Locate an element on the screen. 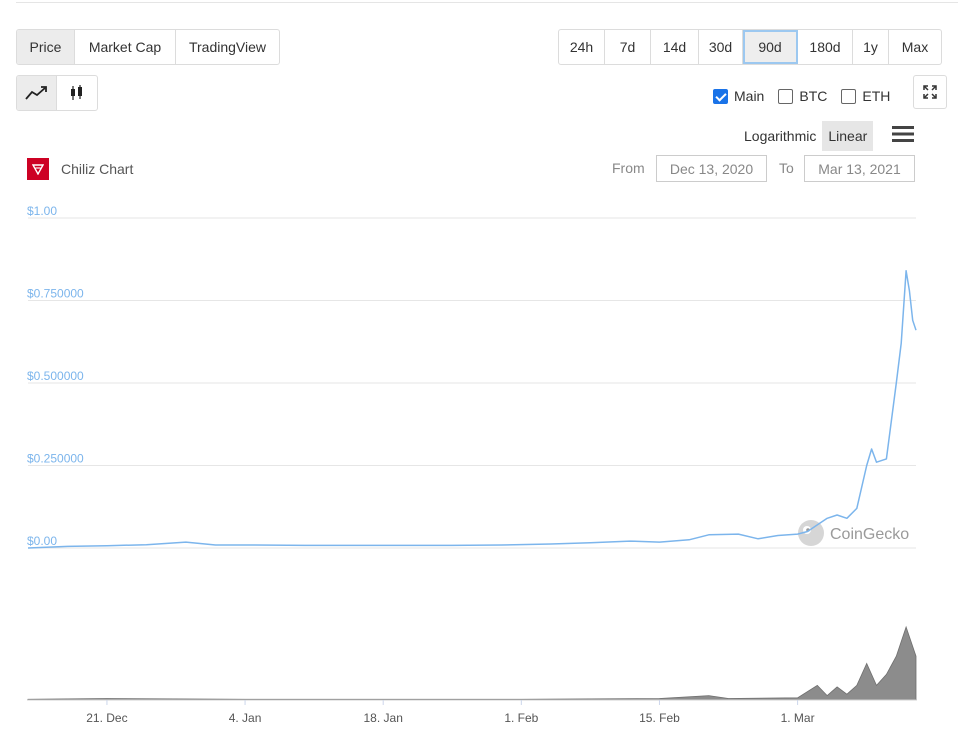  scale-logarithmic: Logarithmic is located at coordinates (780, 136).